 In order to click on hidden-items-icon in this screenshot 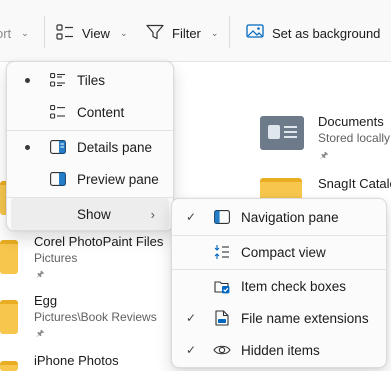, I will do `click(222, 350)`.